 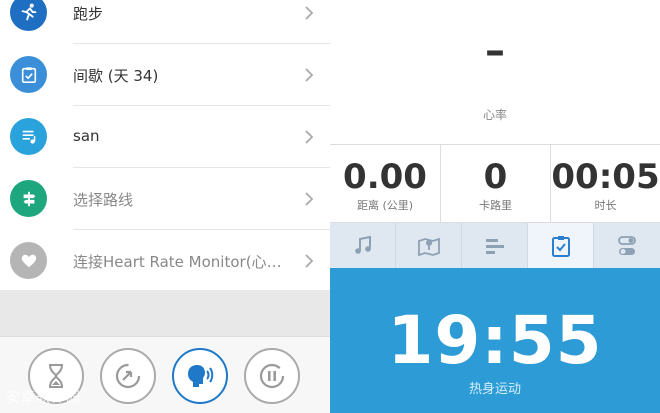 What do you see at coordinates (165, 22) in the screenshot?
I see `menu-item-activity: 跑步` at bounding box center [165, 22].